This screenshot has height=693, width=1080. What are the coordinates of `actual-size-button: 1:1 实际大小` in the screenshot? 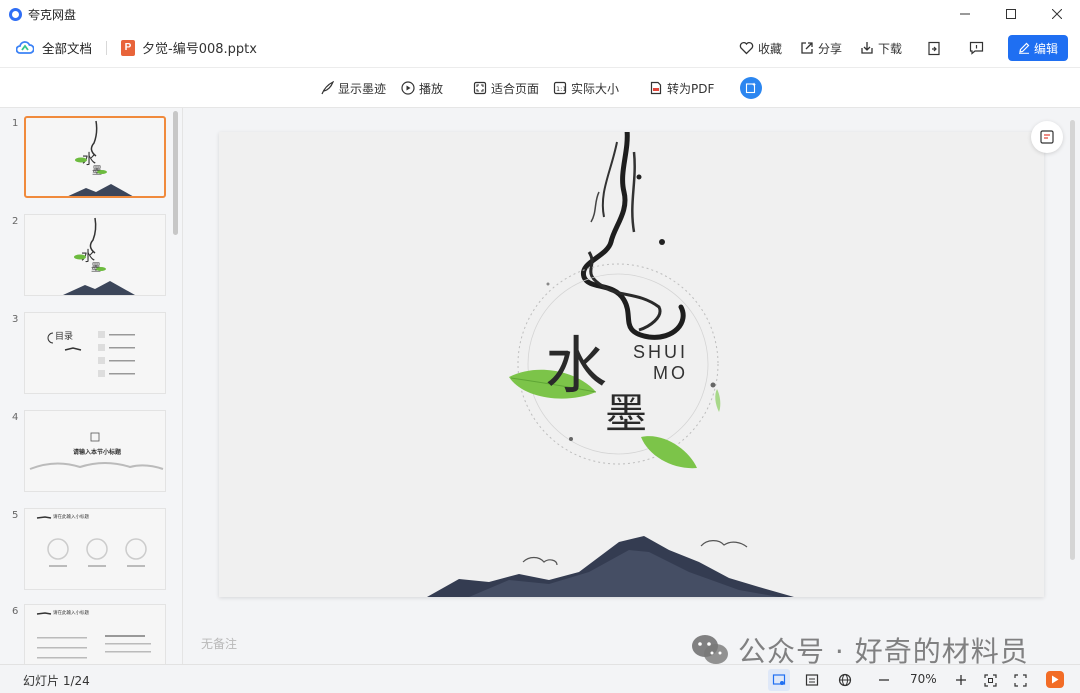 It's located at (586, 88).